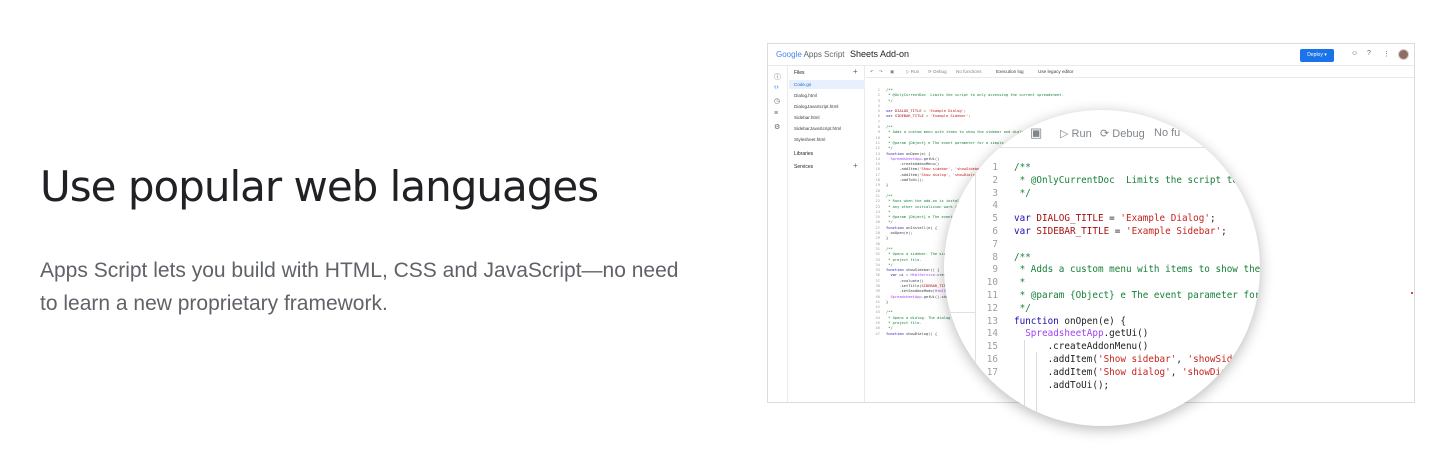 This screenshot has width=1456, height=474. Describe the element at coordinates (827, 139) in the screenshot. I see `file-item: Stylesheet.html` at that location.